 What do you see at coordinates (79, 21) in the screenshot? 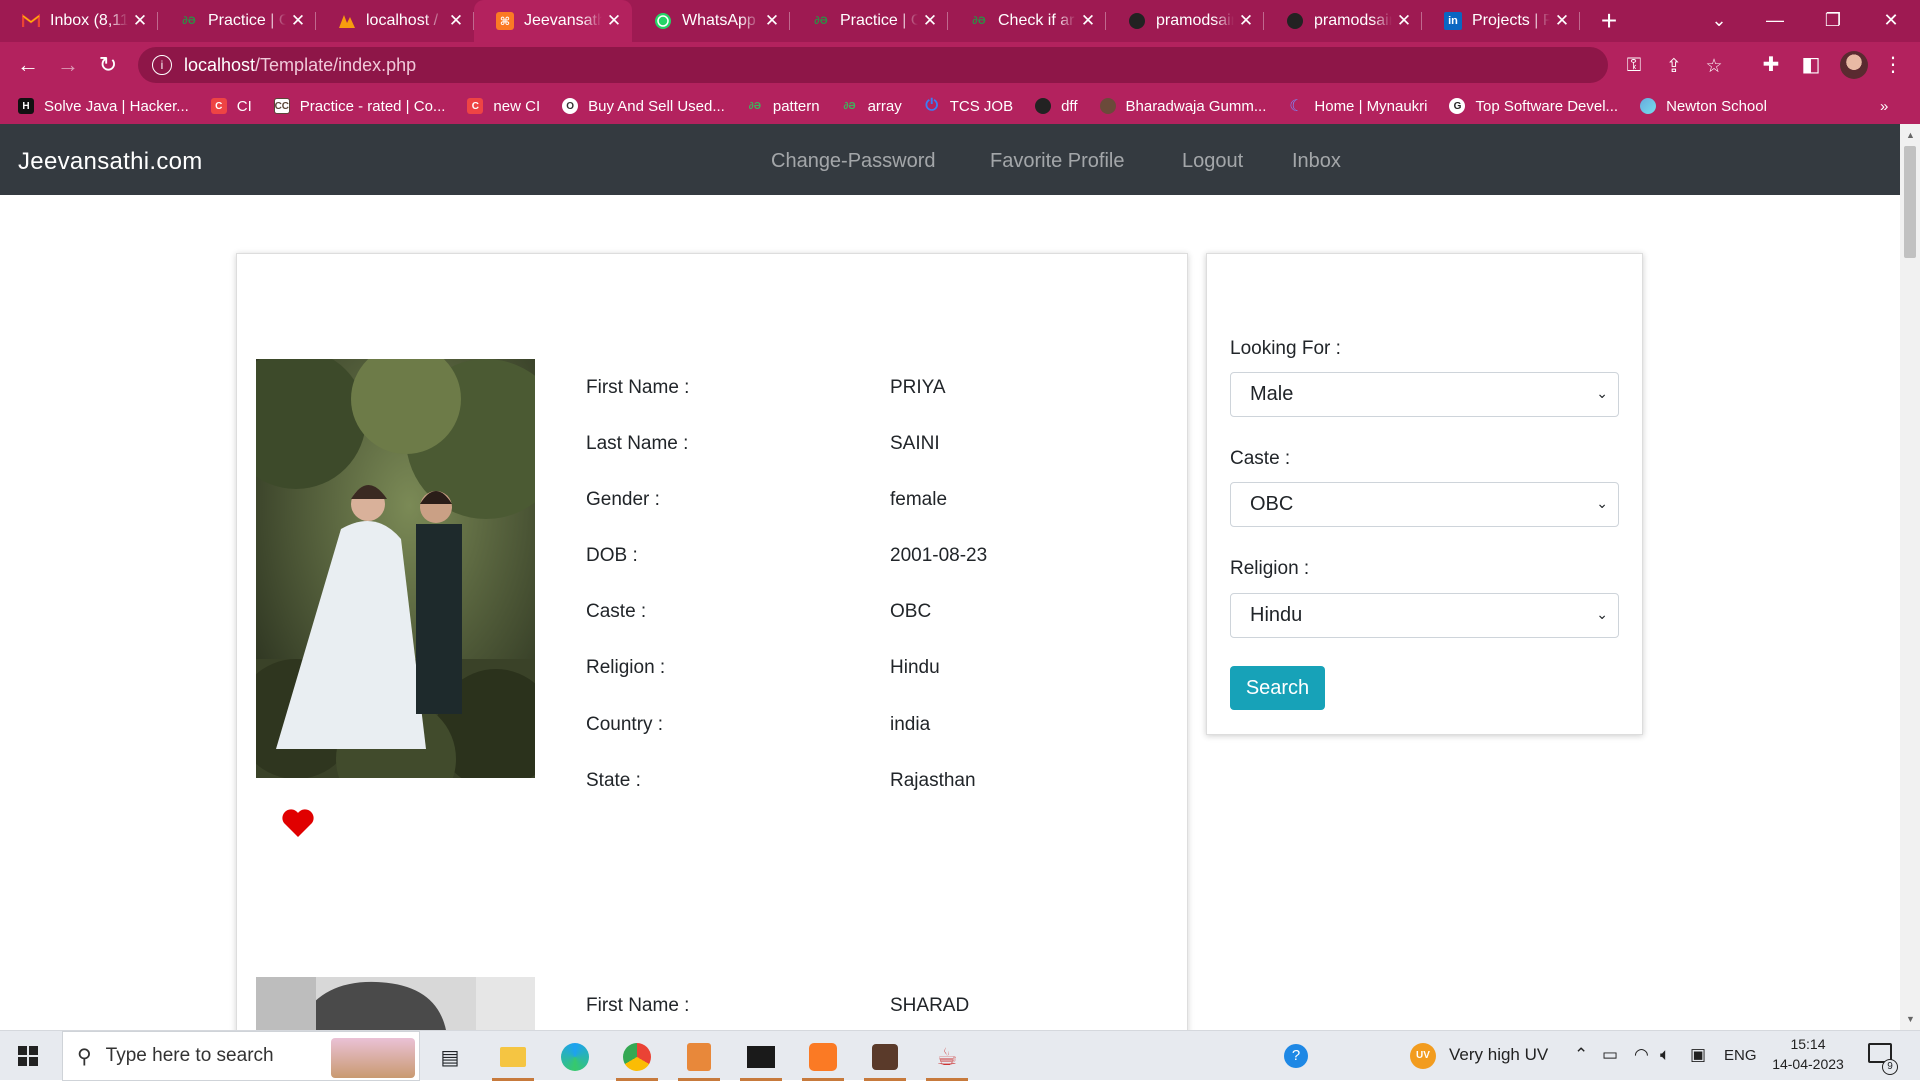
I see `browser-tab: Inbox (8,11 ✕` at bounding box center [79, 21].